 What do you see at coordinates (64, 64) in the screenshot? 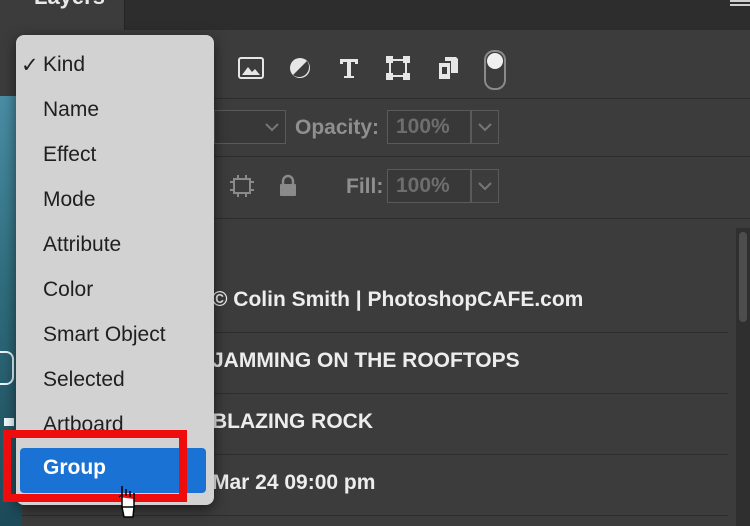
I see `dropdown-item-label: Kind` at bounding box center [64, 64].